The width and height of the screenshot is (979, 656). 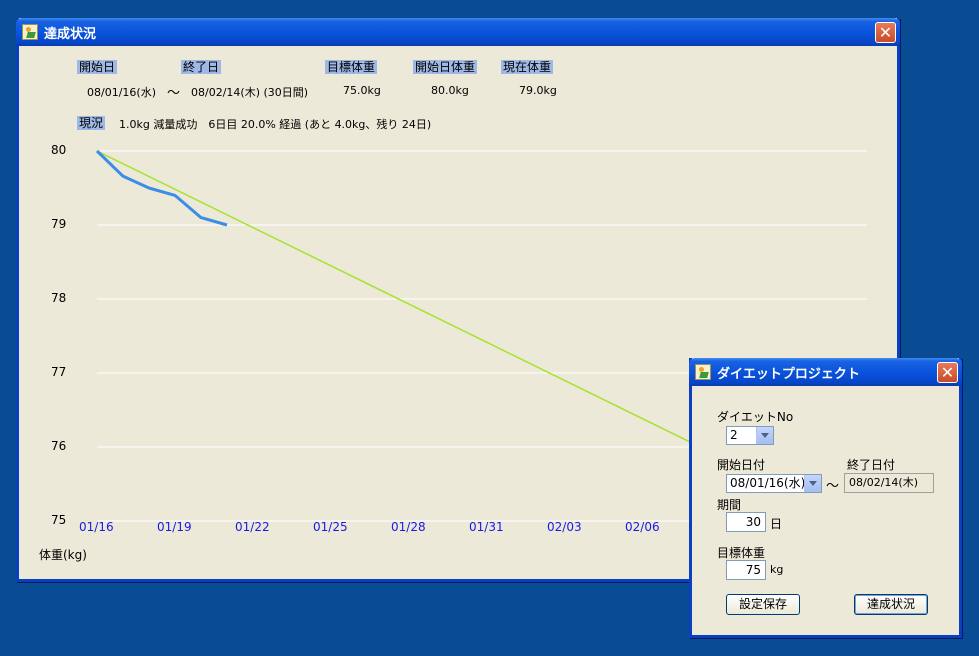 I want to click on x-tick-label: 01/19, so click(x=174, y=527).